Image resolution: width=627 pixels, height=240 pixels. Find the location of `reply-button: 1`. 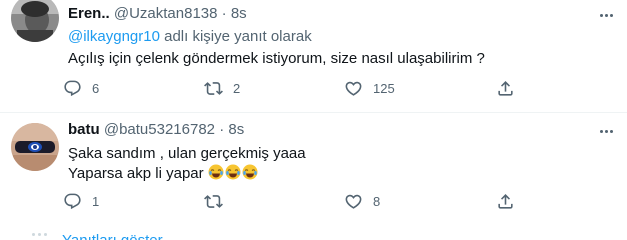

reply-button: 1 is located at coordinates (81, 201).